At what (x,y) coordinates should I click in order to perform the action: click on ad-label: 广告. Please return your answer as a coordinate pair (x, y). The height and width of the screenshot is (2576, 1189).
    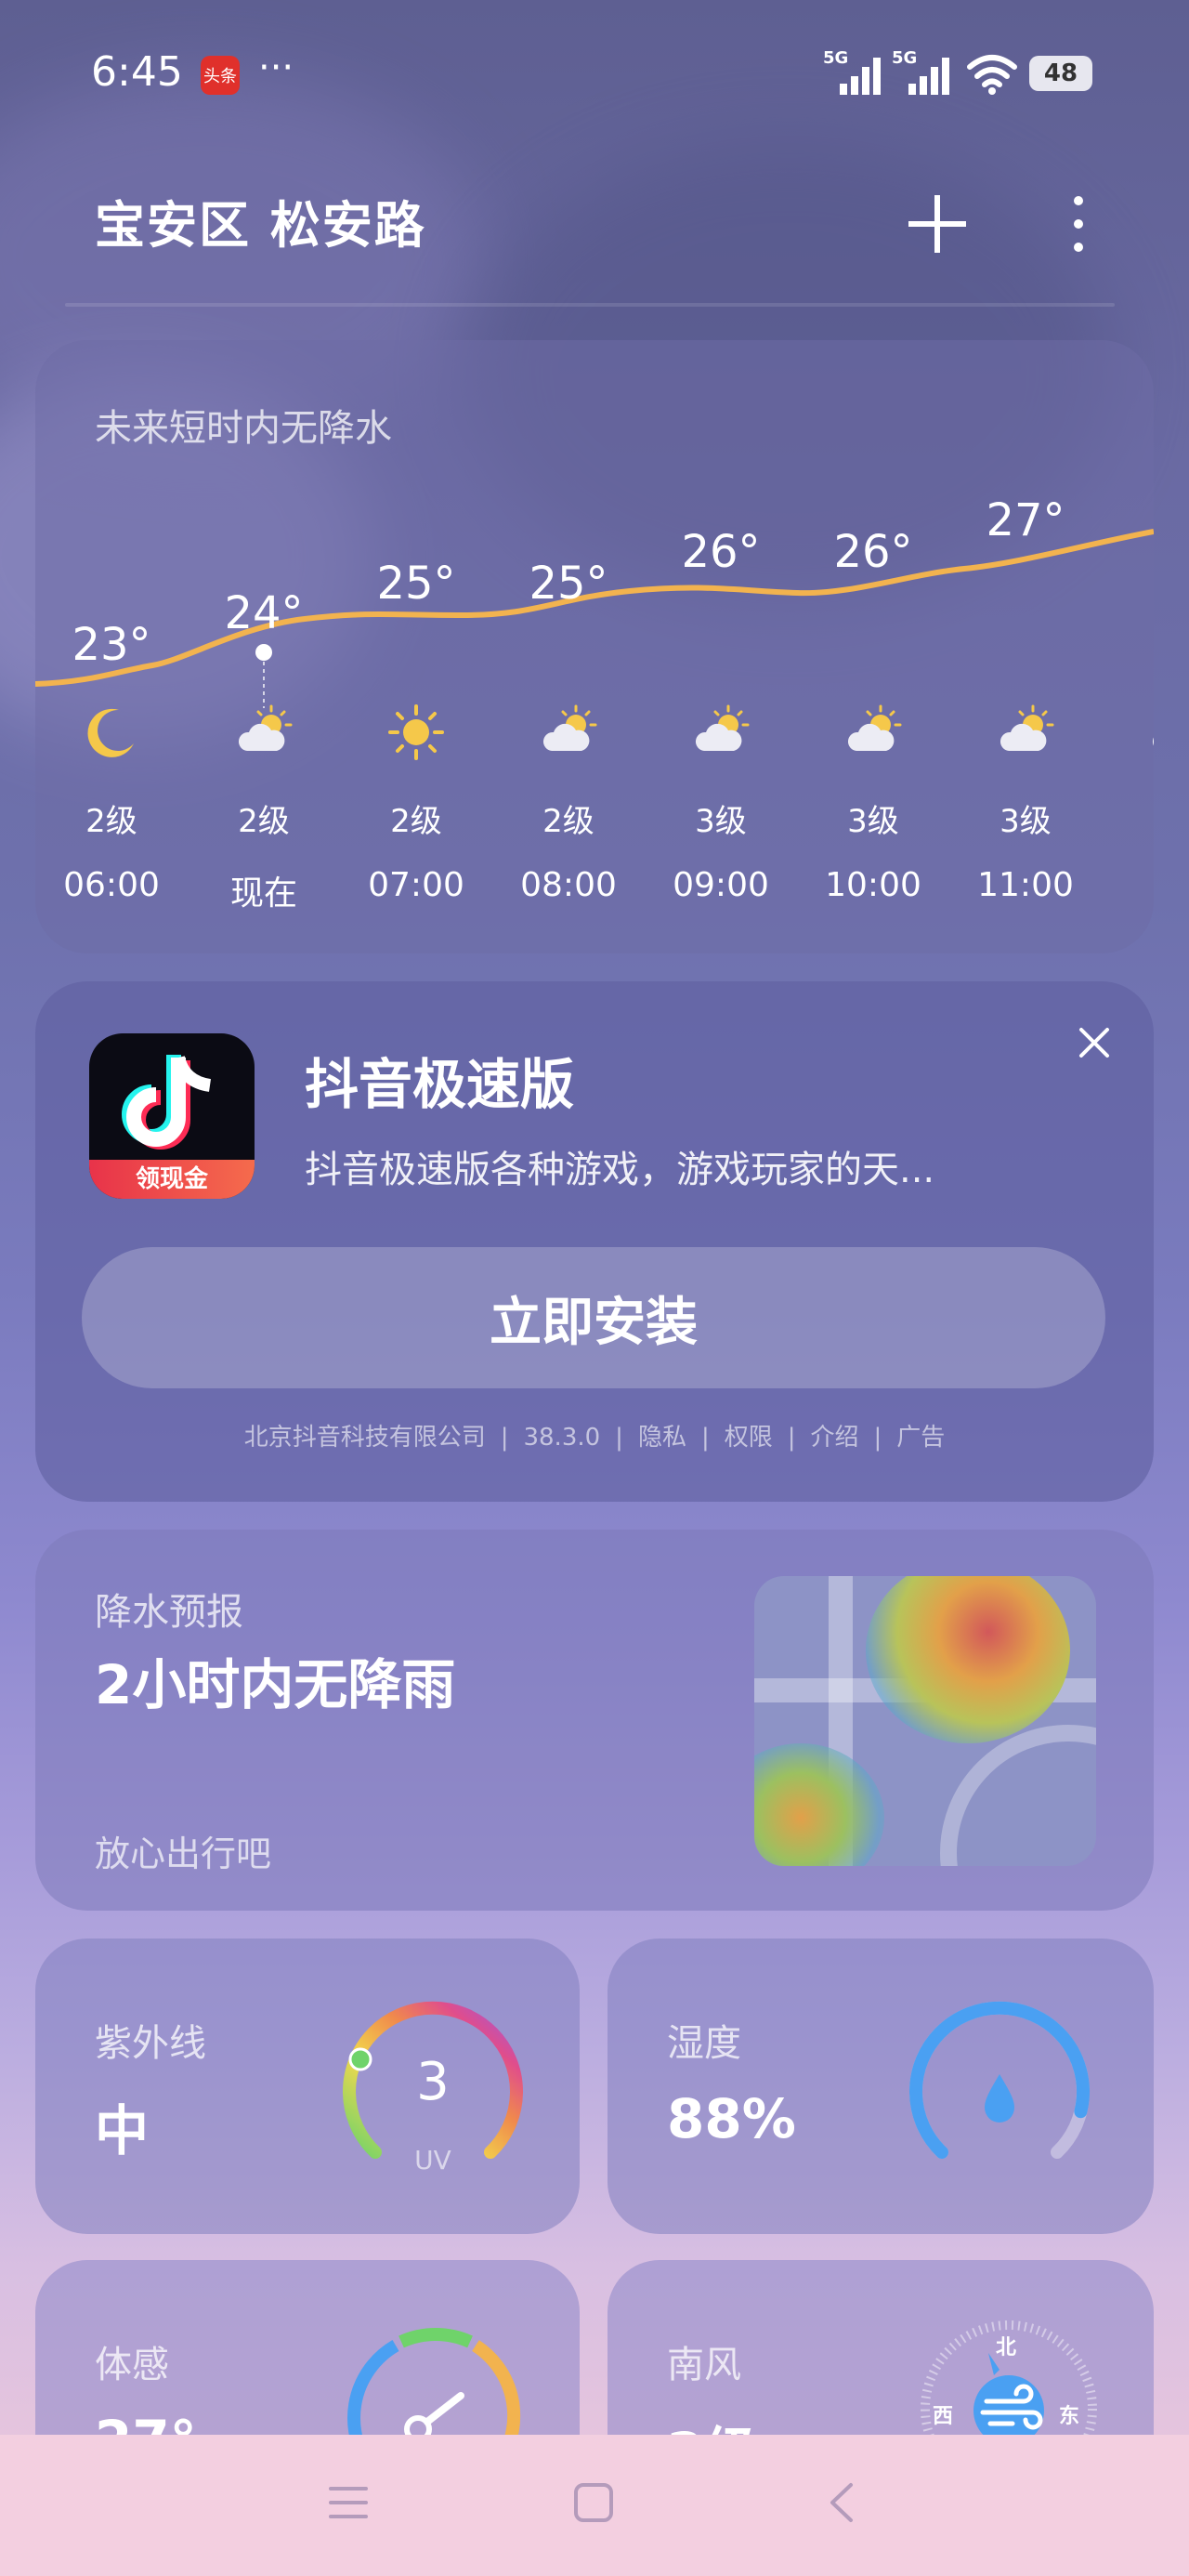
    Looking at the image, I should click on (921, 1438).